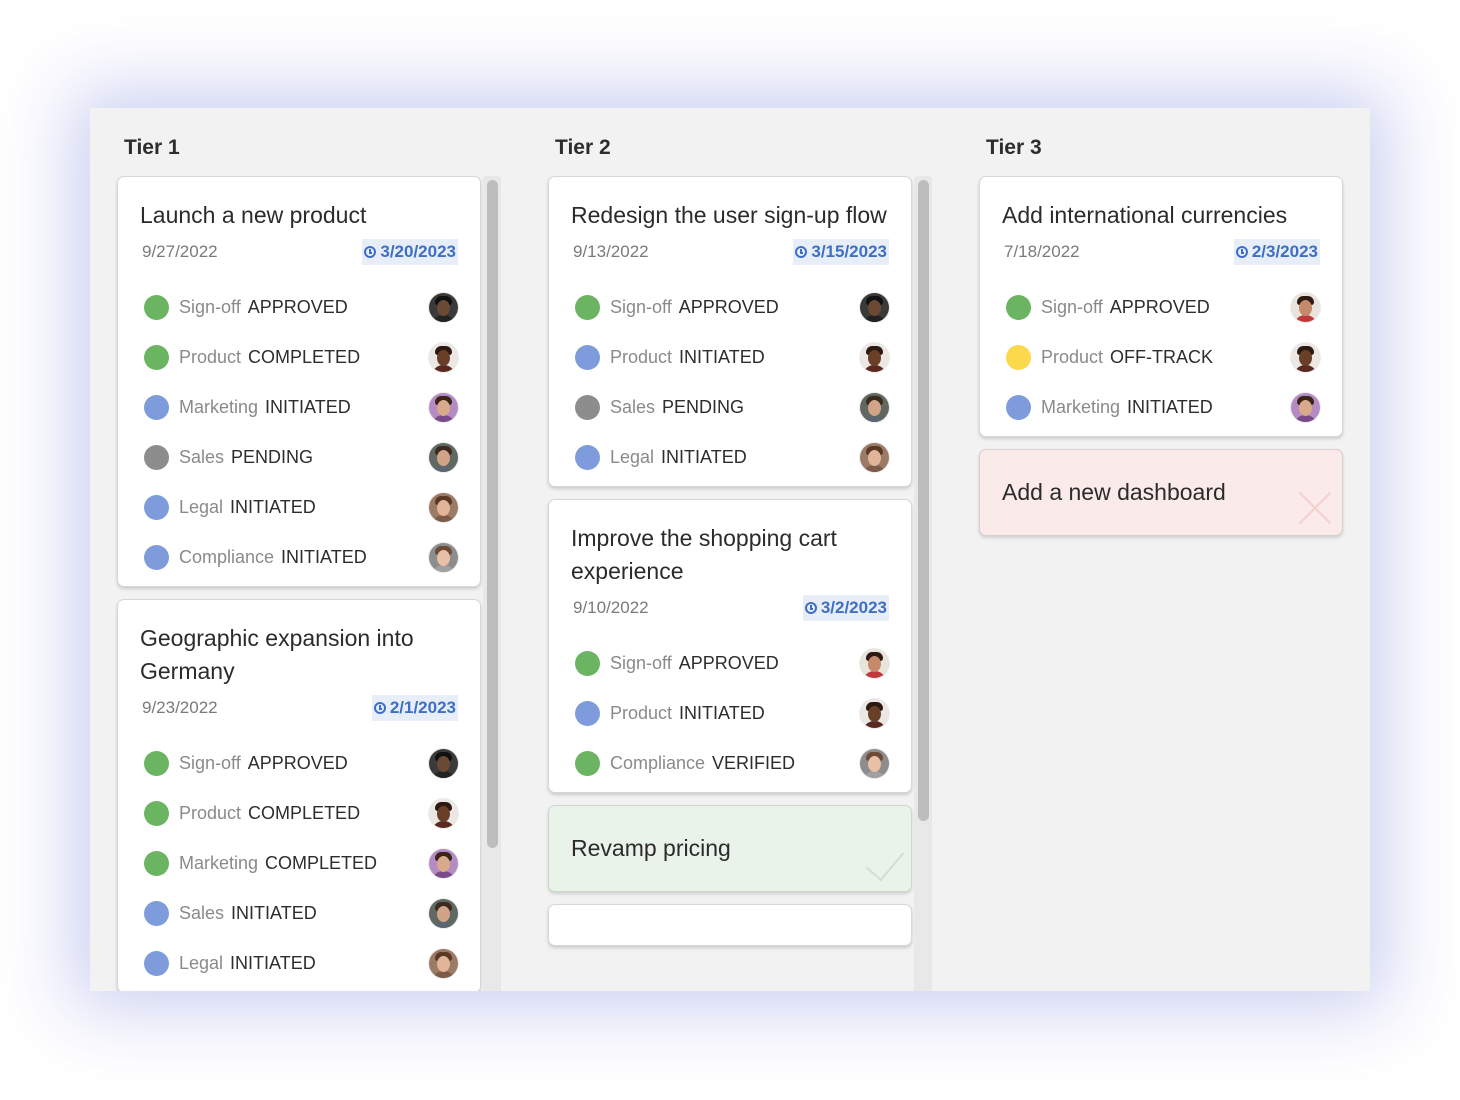 The height and width of the screenshot is (1100, 1460). What do you see at coordinates (299, 913) in the screenshot?
I see `status-row: Sales INITIATED` at bounding box center [299, 913].